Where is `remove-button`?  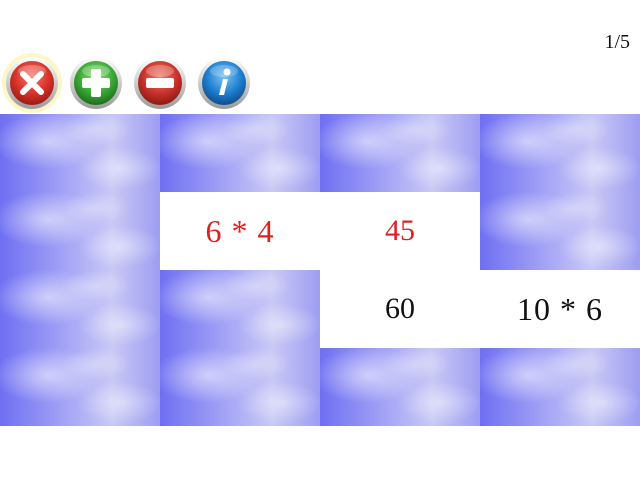
remove-button is located at coordinates (160, 83).